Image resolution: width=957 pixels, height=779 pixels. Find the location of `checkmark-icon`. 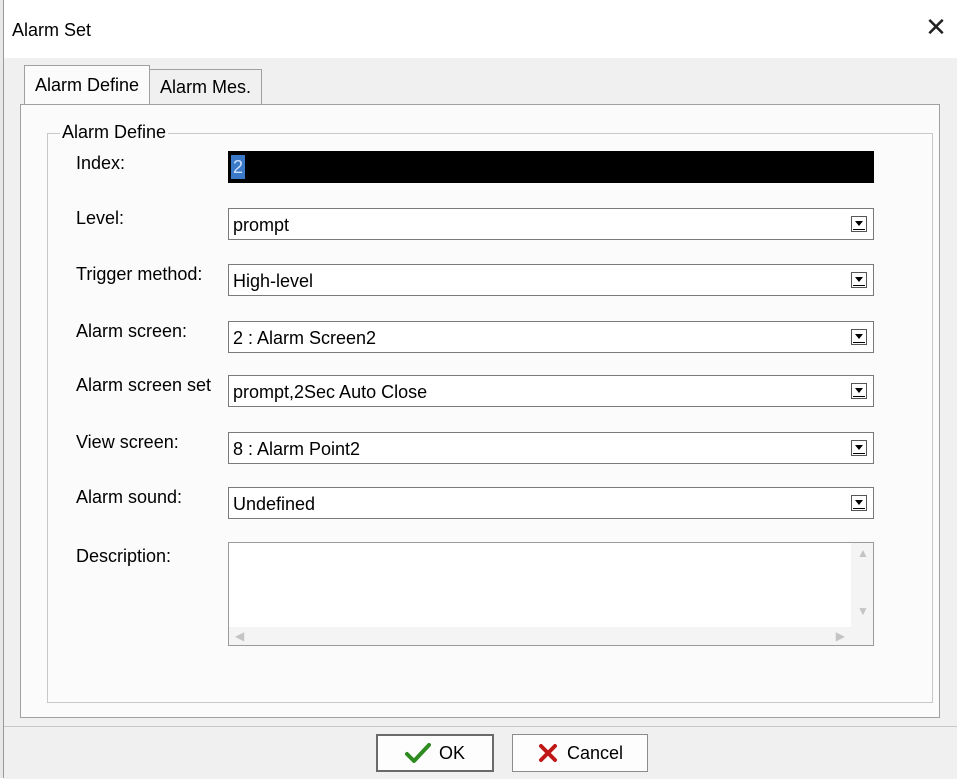

checkmark-icon is located at coordinates (417, 753).